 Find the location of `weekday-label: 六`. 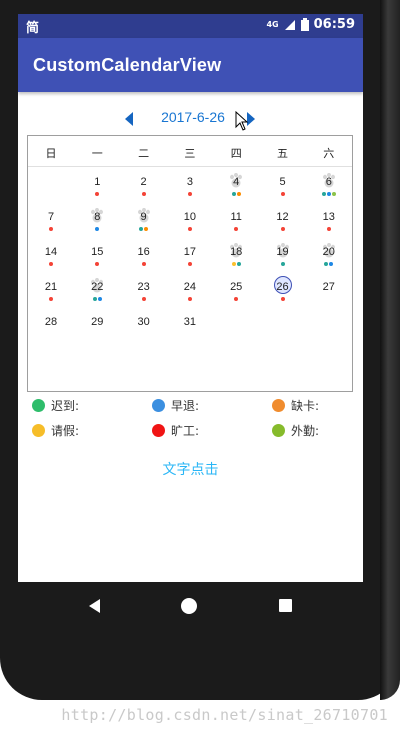

weekday-label: 六 is located at coordinates (329, 153).